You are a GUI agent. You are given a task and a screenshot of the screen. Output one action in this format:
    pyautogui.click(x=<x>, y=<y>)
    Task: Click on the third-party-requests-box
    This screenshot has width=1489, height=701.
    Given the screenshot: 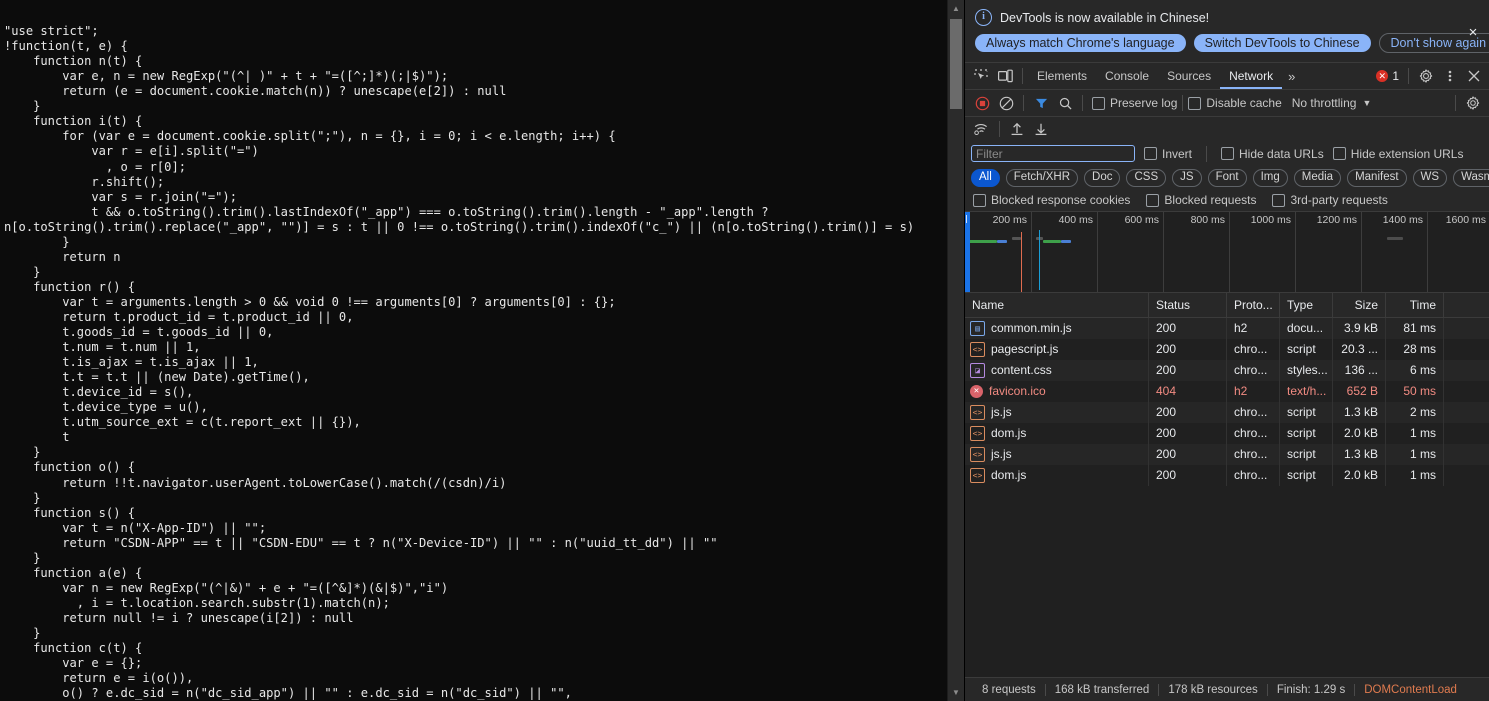 What is the action you would take?
    pyautogui.click(x=1279, y=200)
    